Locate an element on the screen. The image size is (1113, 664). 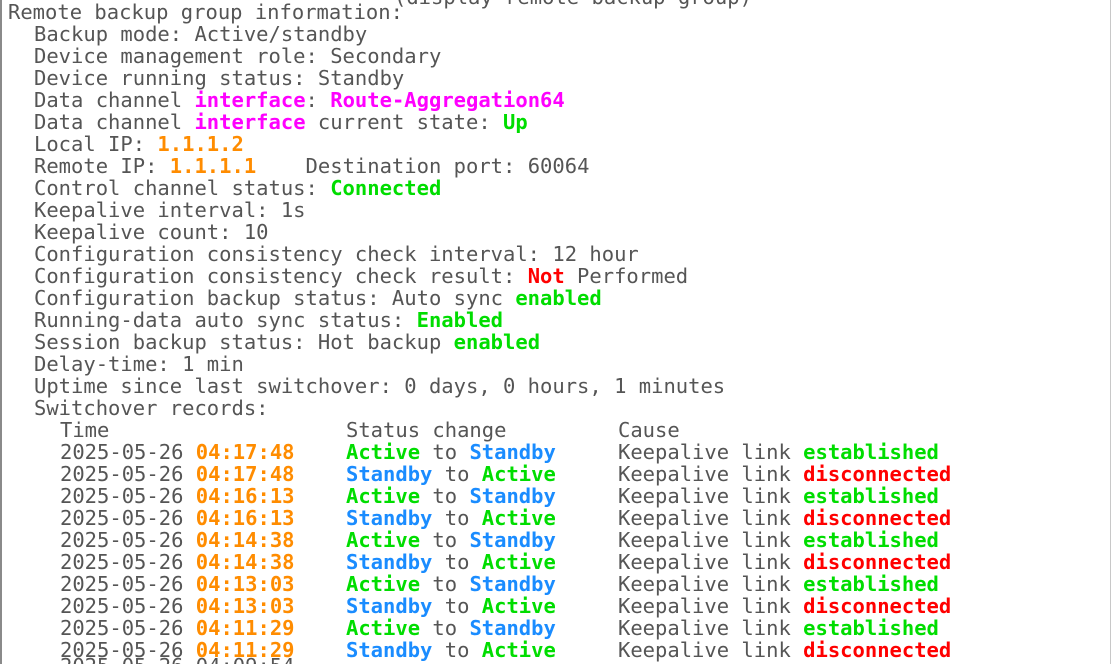
keepalive-count-line: Keepalive count: 10 is located at coordinates (151, 232).